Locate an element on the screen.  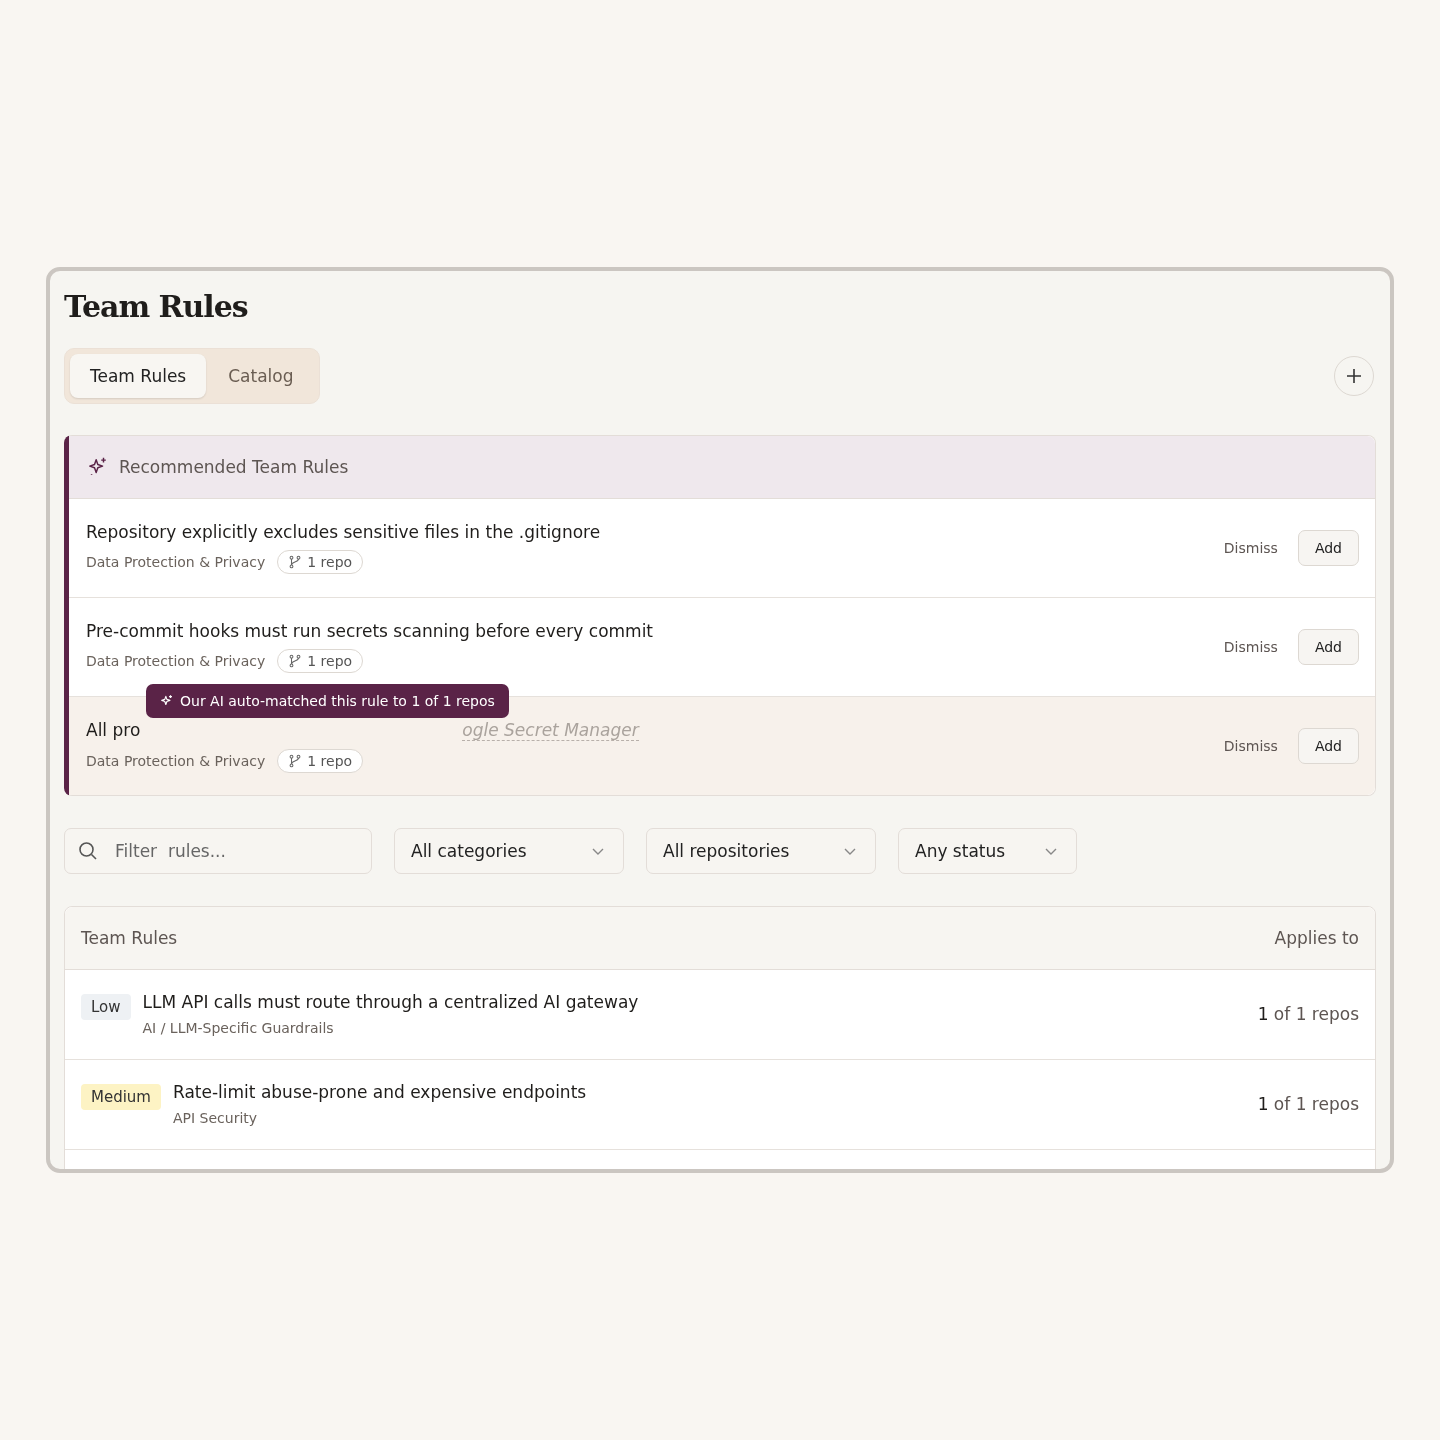
plus-icon is located at coordinates (1354, 376).